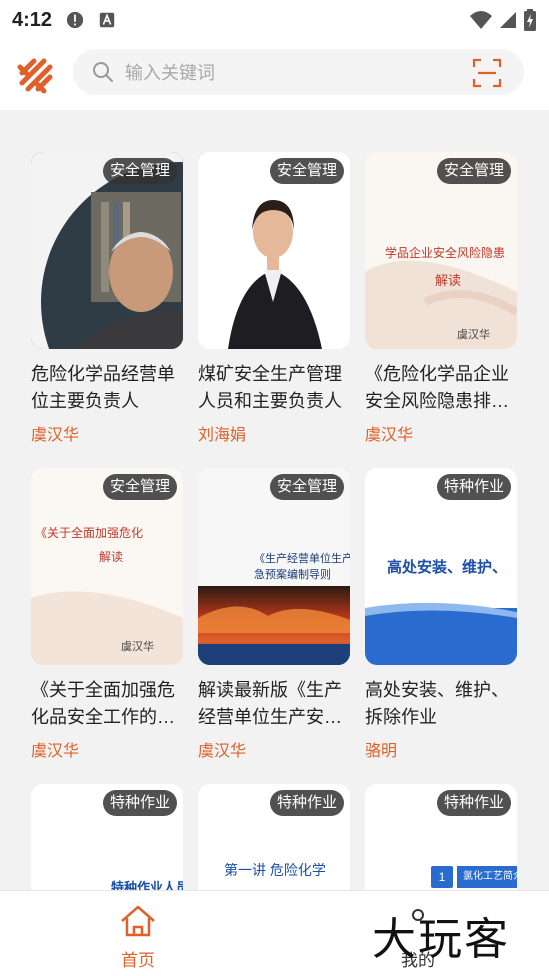  I want to click on course-card: 特种作业人员 特种作业, so click(107, 837).